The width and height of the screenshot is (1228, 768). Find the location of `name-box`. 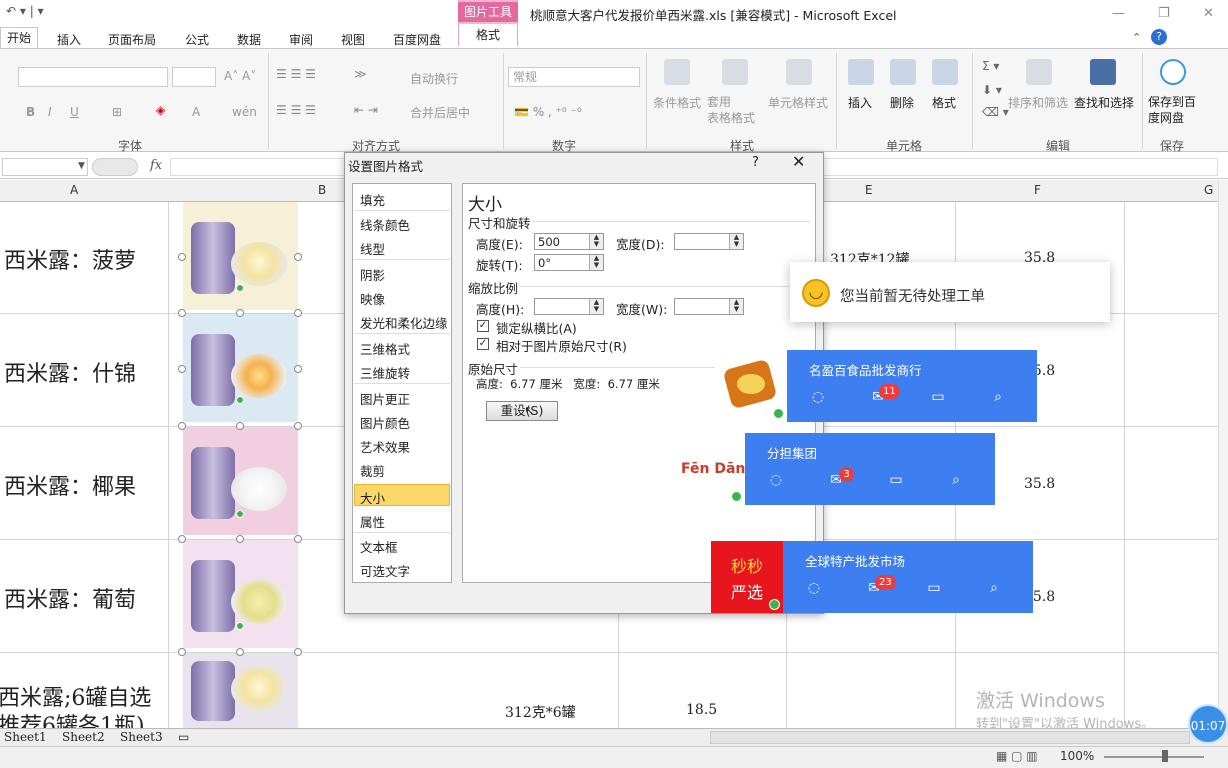

name-box is located at coordinates (45, 167).